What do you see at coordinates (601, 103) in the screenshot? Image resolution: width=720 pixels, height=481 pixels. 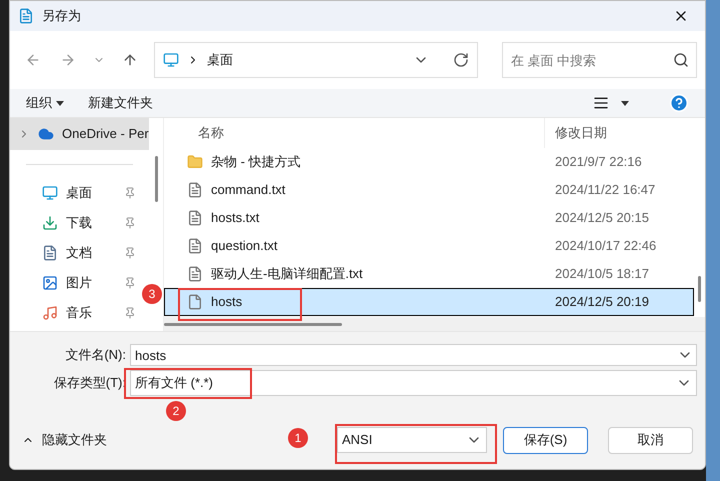 I see `view-icon` at bounding box center [601, 103].